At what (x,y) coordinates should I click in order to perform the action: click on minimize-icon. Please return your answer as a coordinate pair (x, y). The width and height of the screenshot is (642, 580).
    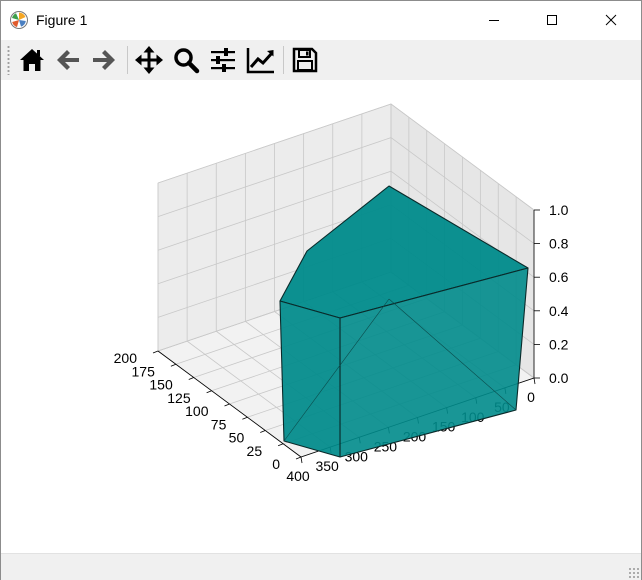
    Looking at the image, I should click on (494, 20).